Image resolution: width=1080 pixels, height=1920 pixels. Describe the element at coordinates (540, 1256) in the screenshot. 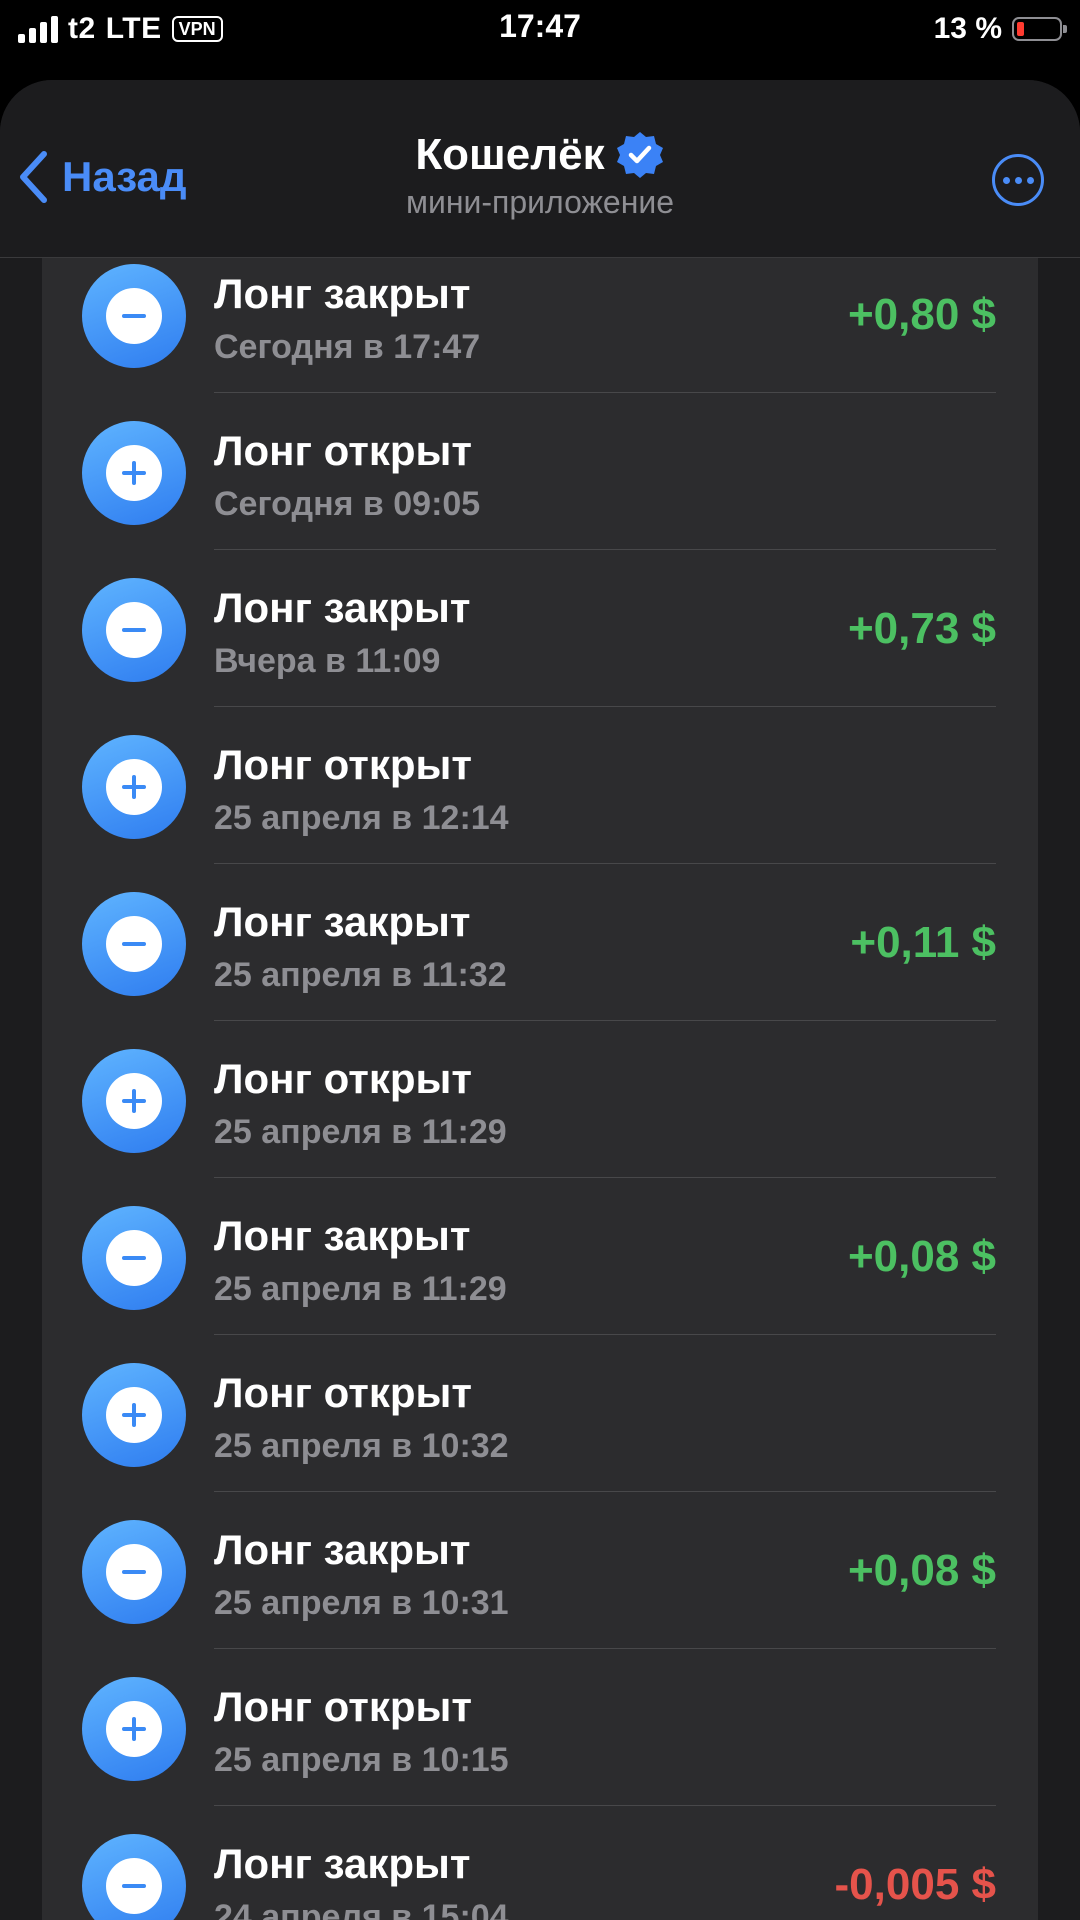

I see `transaction-row: Лонг закрыт 25 апреля в 11:29 +0,08 $` at that location.